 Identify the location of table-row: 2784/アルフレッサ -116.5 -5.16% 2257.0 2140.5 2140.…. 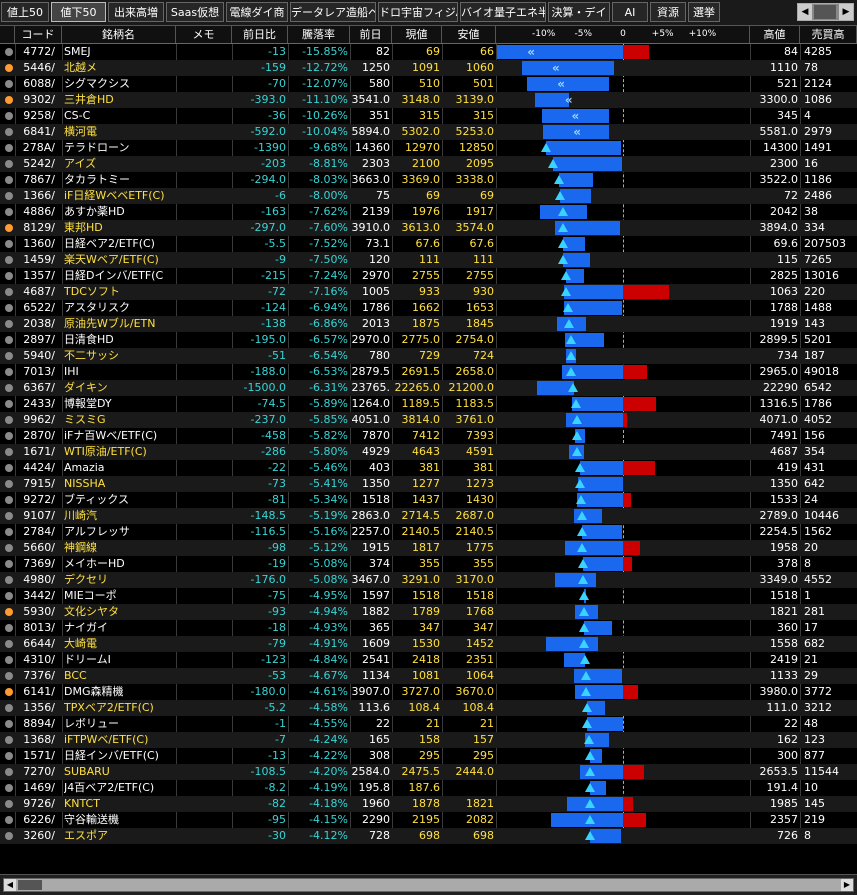
(428, 532).